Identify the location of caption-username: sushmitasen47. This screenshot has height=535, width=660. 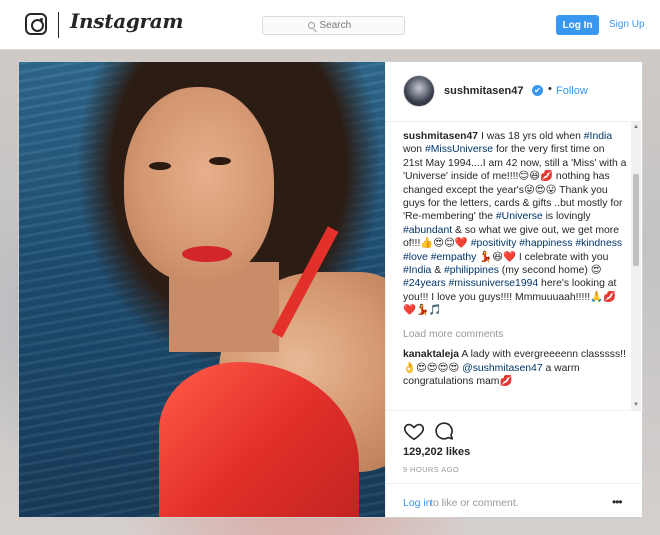
(440, 136).